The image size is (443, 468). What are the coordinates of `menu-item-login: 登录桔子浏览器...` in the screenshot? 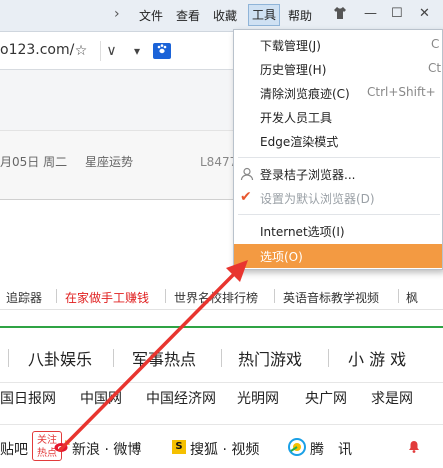 It's located at (338, 174).